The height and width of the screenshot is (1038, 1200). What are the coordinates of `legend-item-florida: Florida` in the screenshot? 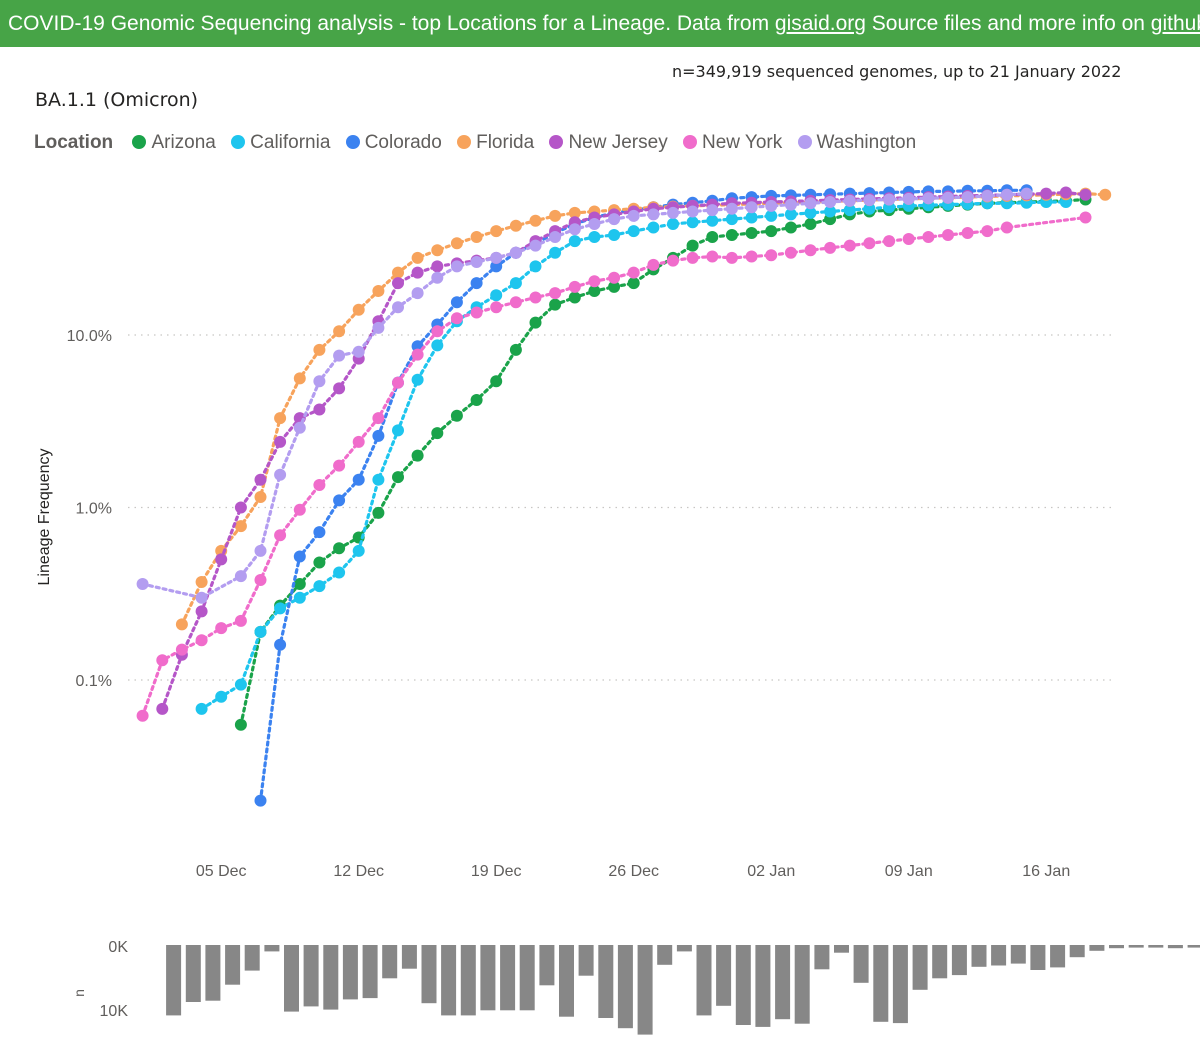 It's located at (495, 143).